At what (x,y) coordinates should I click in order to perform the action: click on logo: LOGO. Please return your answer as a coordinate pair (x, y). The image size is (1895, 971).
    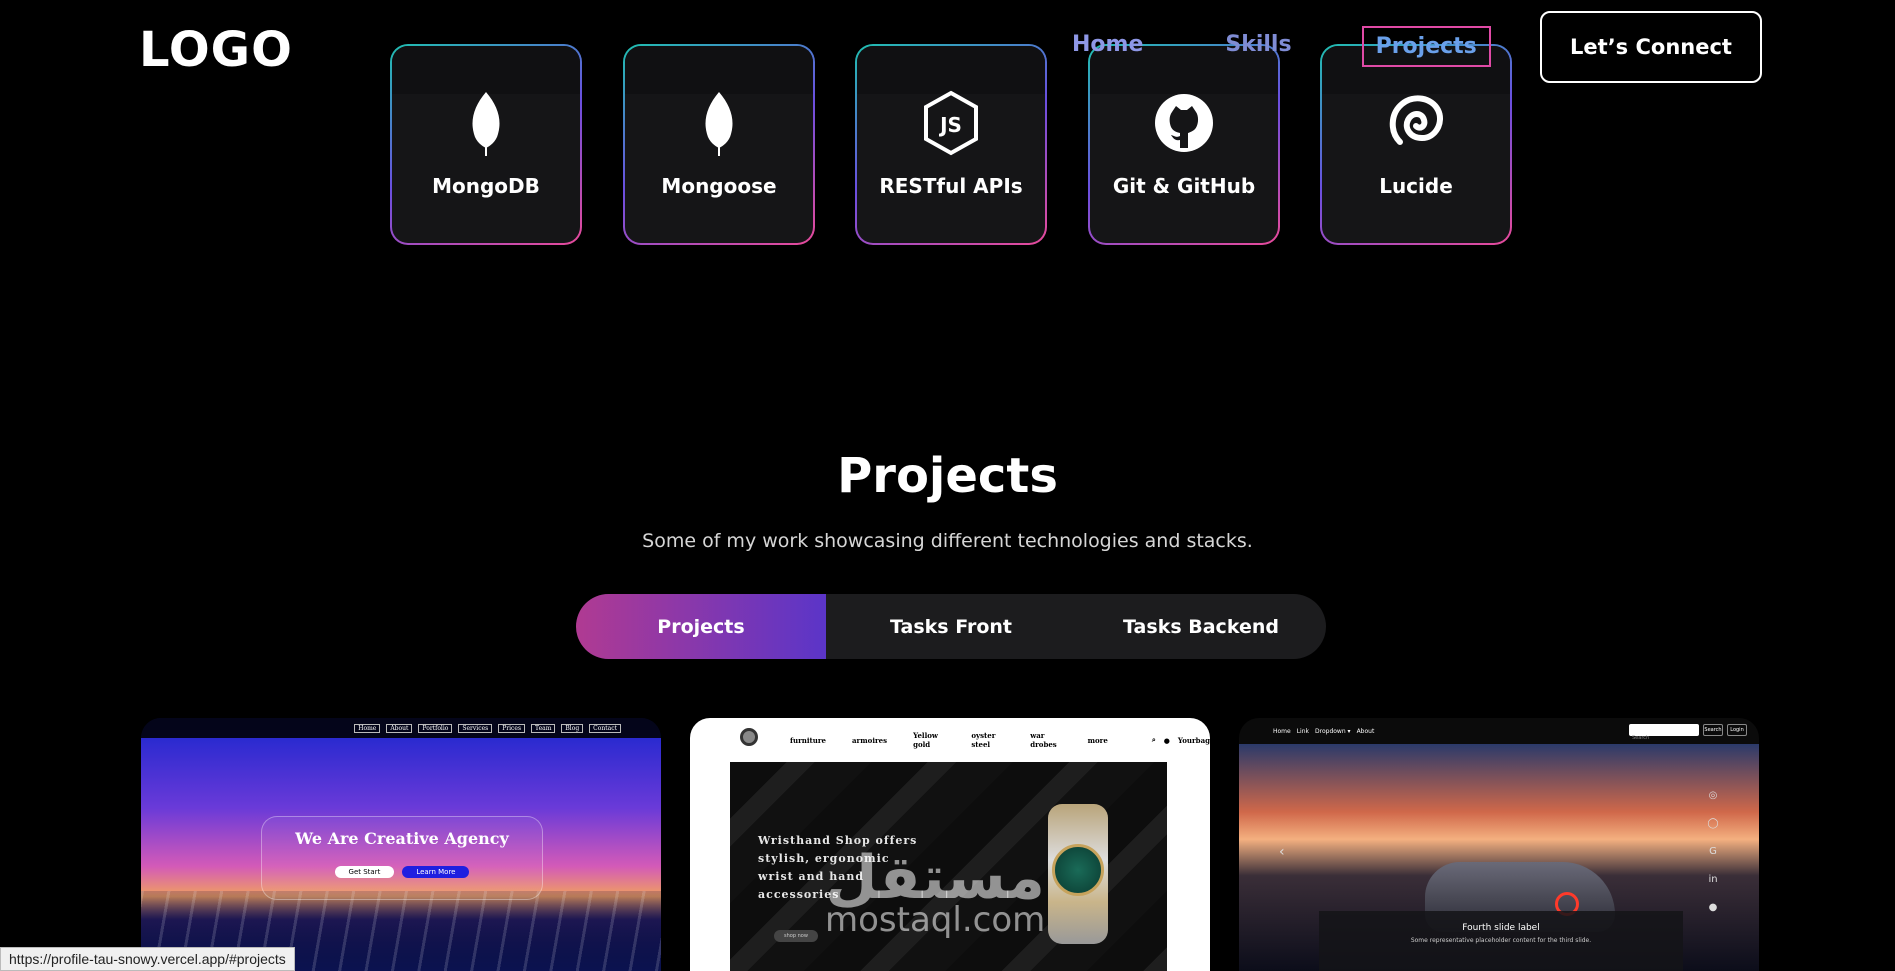
    Looking at the image, I should click on (216, 50).